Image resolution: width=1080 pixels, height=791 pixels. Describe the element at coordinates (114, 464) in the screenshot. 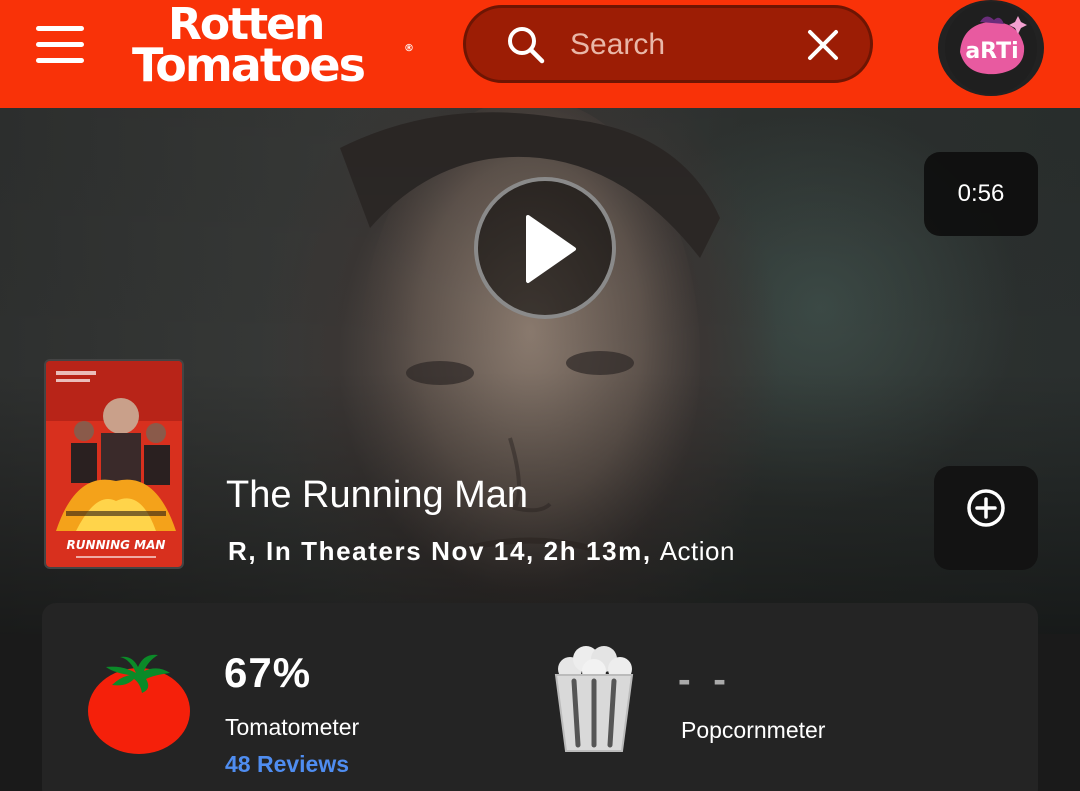

I see `movie-poster: RUNNING MAN` at that location.